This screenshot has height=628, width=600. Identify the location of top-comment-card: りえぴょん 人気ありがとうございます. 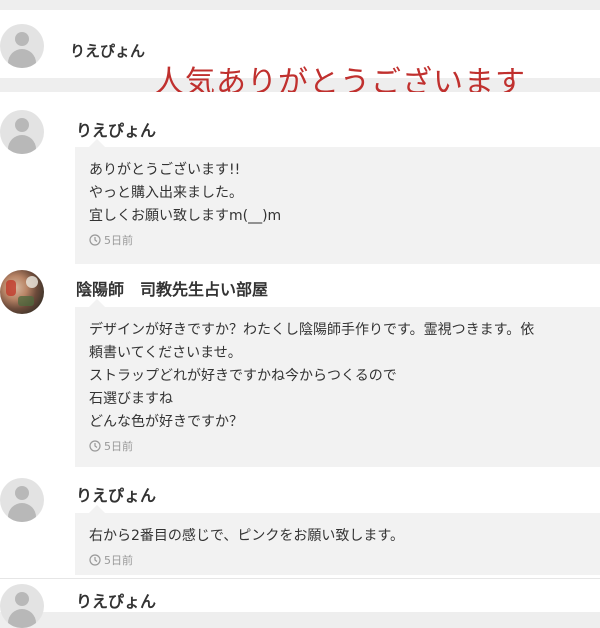
(300, 55).